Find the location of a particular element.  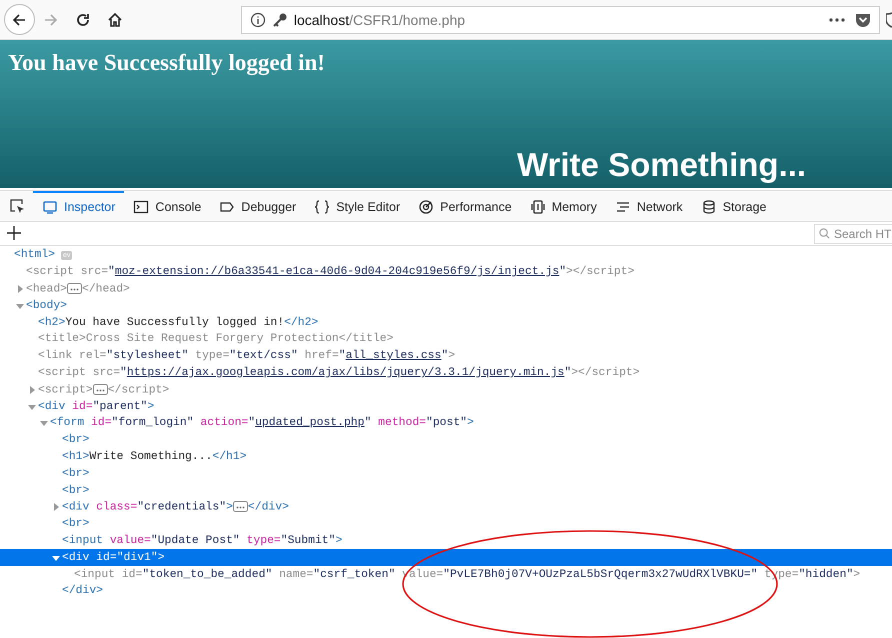

node-row: <input value="Update Post" type="Submit"> is located at coordinates (446, 541).